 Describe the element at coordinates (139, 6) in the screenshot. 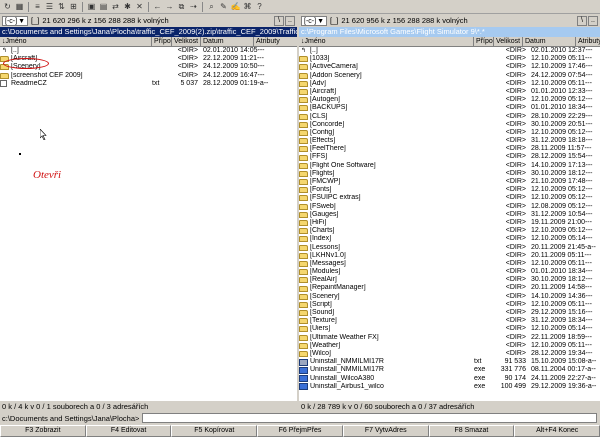

I see `disconnect-icon: ✕` at that location.